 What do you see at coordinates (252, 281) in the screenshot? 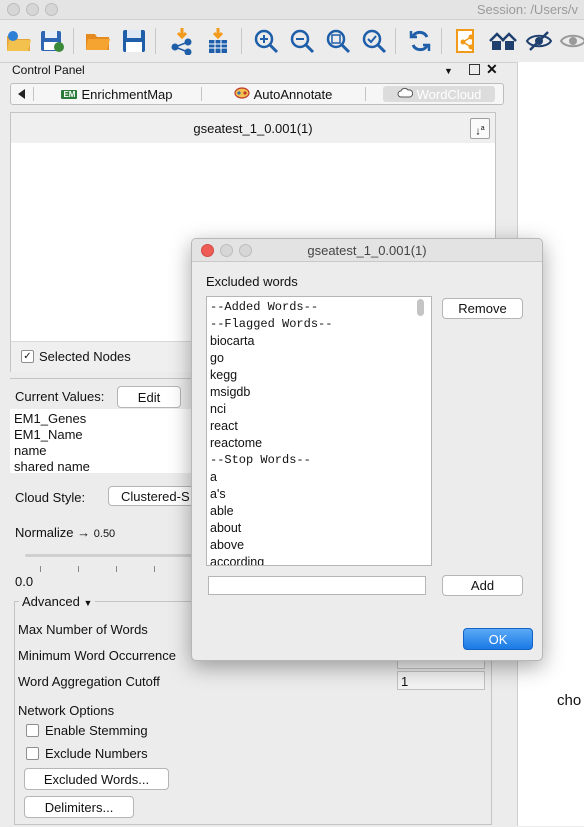
I see `excluded-words-label: Excluded words` at bounding box center [252, 281].